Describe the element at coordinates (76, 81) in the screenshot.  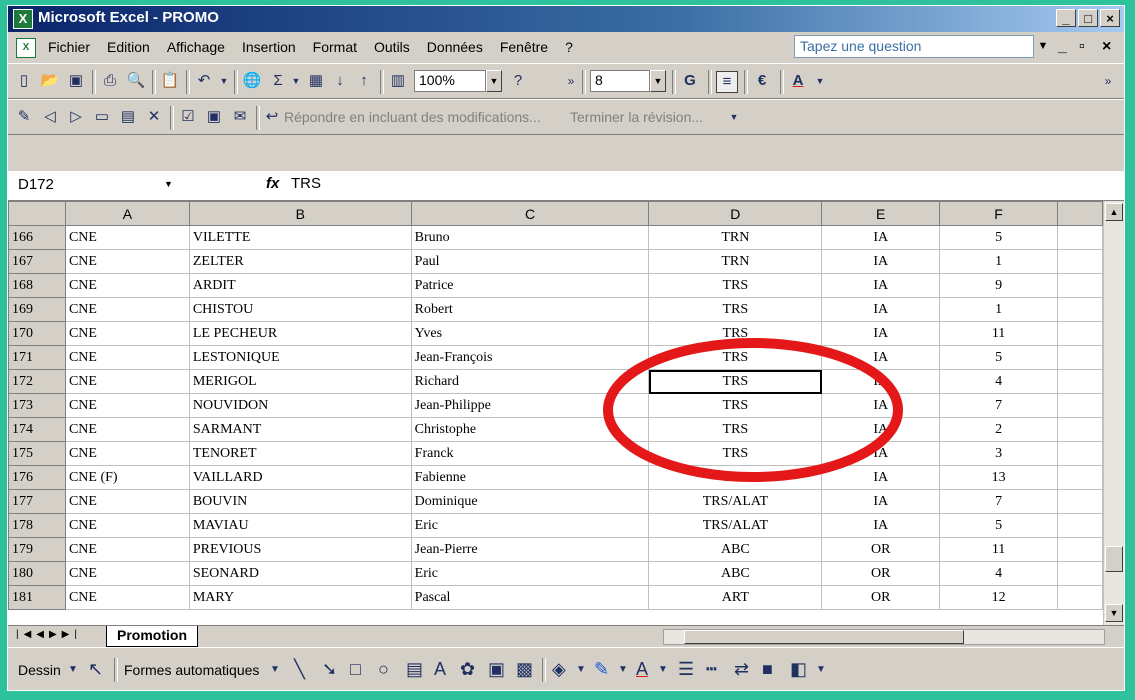
I see `save-icon: ▣` at that location.